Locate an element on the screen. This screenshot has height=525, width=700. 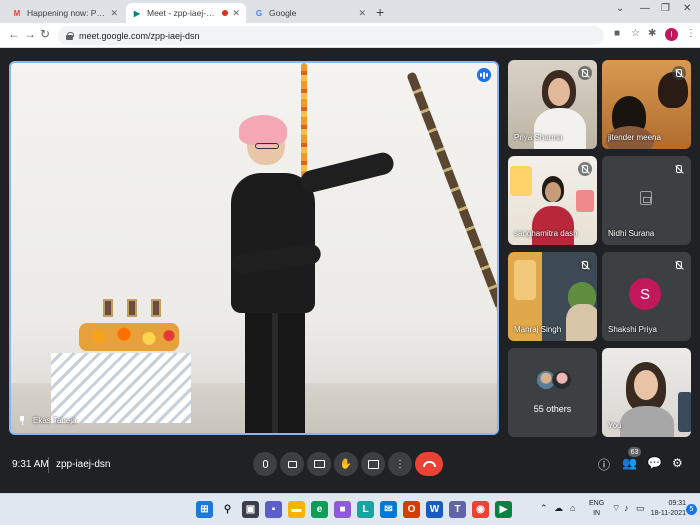
participant-name: Nidhi Surana is located at coordinates (631, 233).